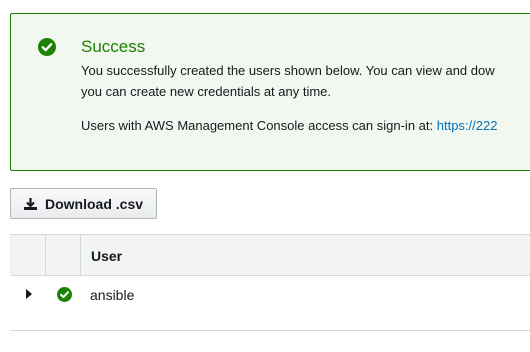  I want to click on signin-link: https://222, so click(467, 125).